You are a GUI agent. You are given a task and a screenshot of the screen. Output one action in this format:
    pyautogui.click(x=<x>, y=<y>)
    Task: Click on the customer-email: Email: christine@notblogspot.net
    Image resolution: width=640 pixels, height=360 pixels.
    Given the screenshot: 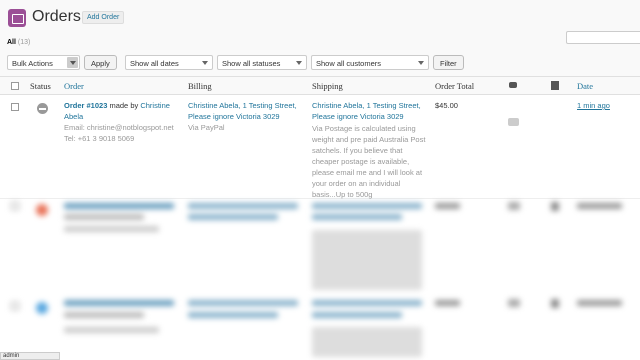 What is the action you would take?
    pyautogui.click(x=119, y=127)
    